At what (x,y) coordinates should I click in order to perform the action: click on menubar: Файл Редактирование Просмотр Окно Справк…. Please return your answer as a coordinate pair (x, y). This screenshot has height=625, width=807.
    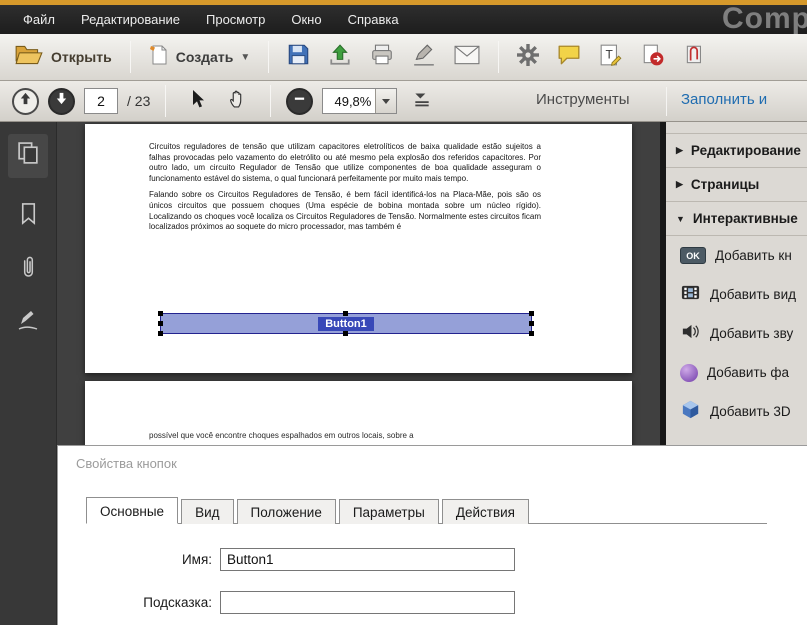
    Looking at the image, I should click on (403, 18).